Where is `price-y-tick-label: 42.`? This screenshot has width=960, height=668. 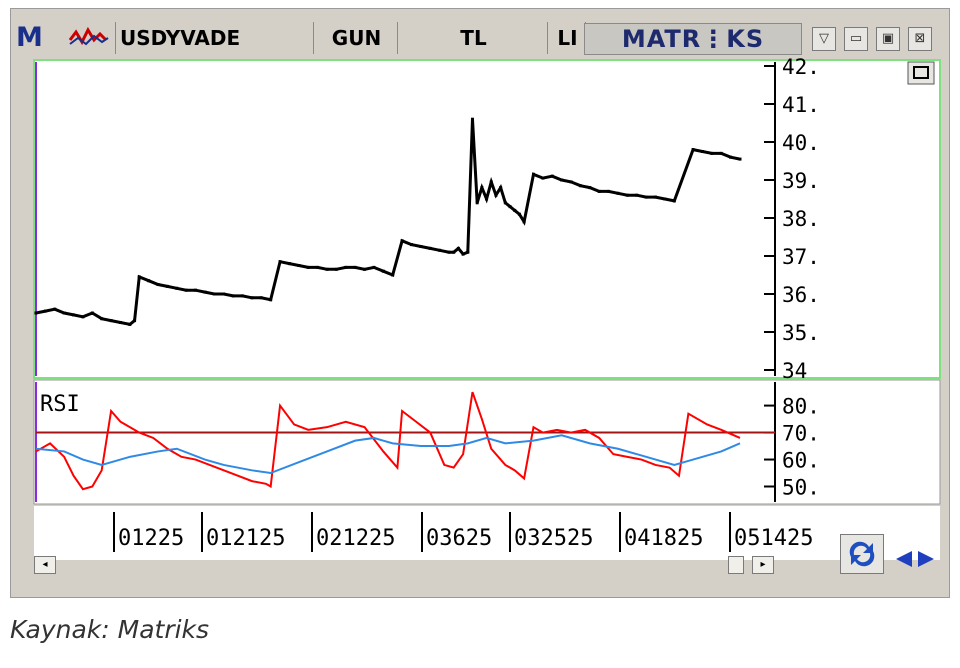 price-y-tick-label: 42. is located at coordinates (801, 67).